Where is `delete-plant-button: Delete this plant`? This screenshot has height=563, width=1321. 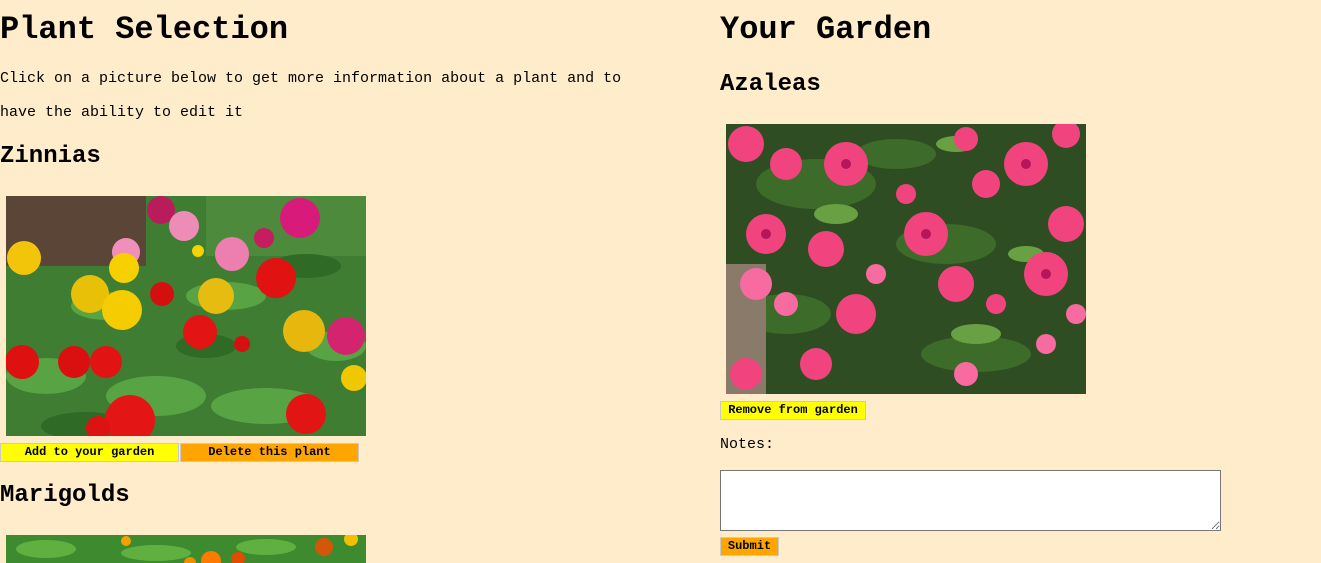
delete-plant-button: Delete this plant is located at coordinates (269, 452).